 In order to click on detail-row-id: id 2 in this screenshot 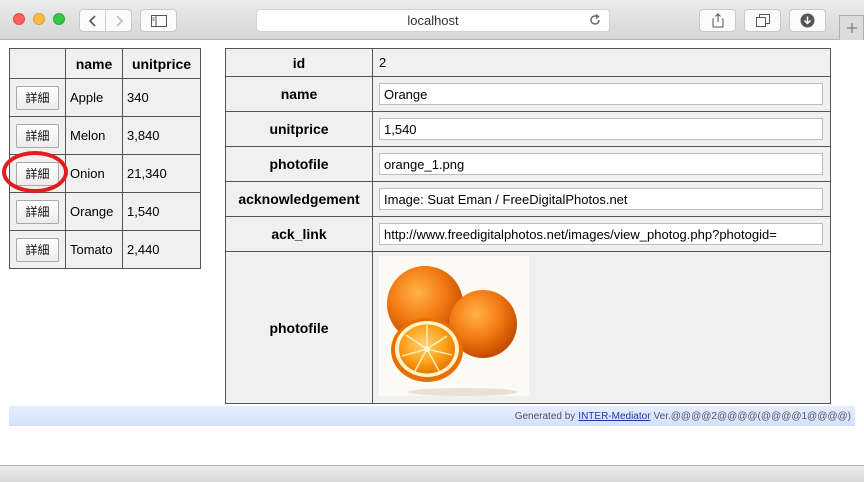, I will do `click(528, 62)`.